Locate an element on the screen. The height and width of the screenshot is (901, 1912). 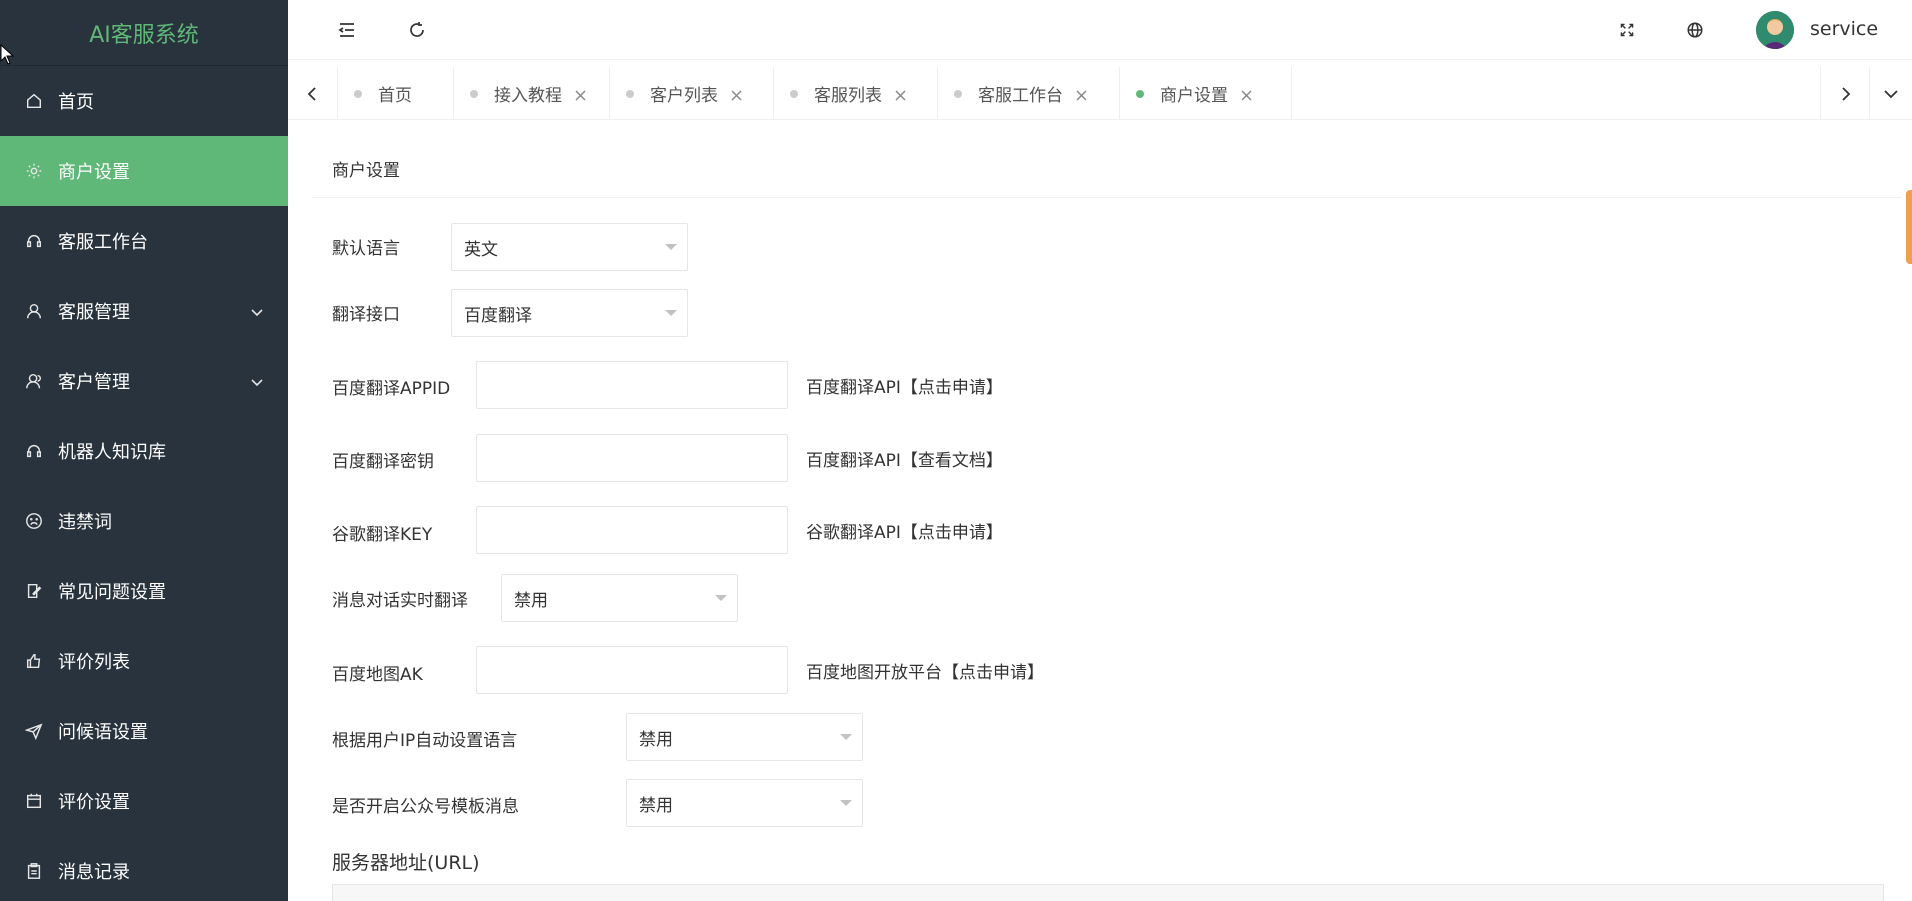
translate-api-label: 翻译接口 is located at coordinates (366, 315).